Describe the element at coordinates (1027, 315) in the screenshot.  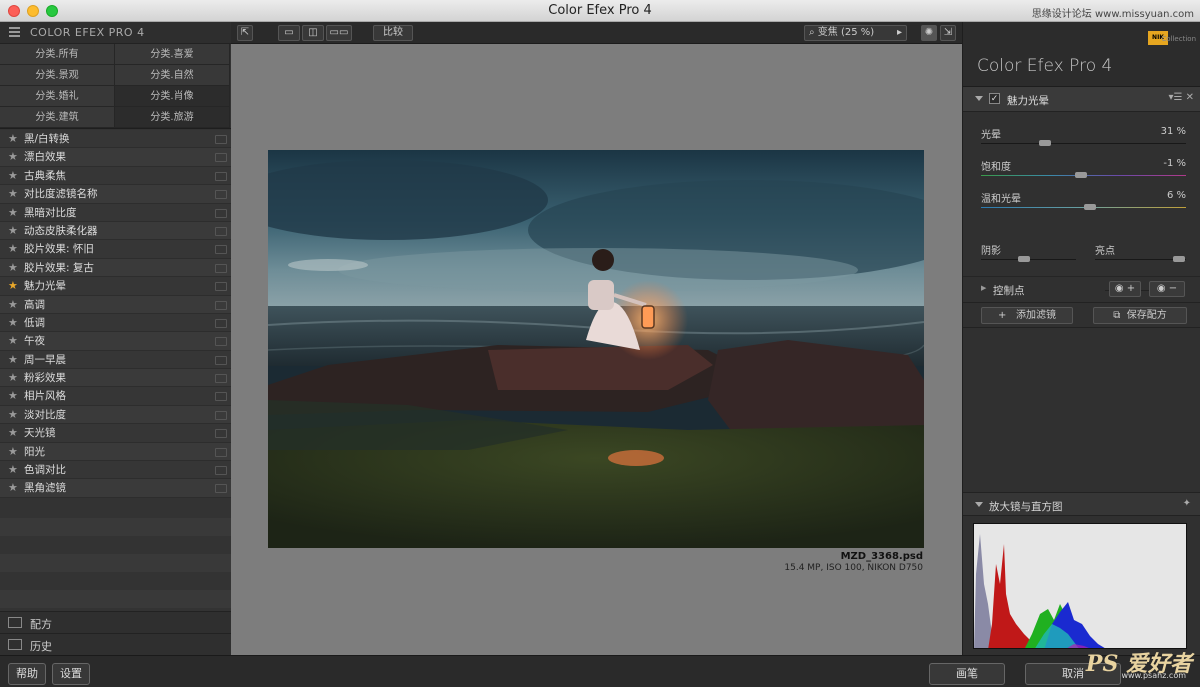
I see `add-filter-button: + 添加滤镜` at that location.